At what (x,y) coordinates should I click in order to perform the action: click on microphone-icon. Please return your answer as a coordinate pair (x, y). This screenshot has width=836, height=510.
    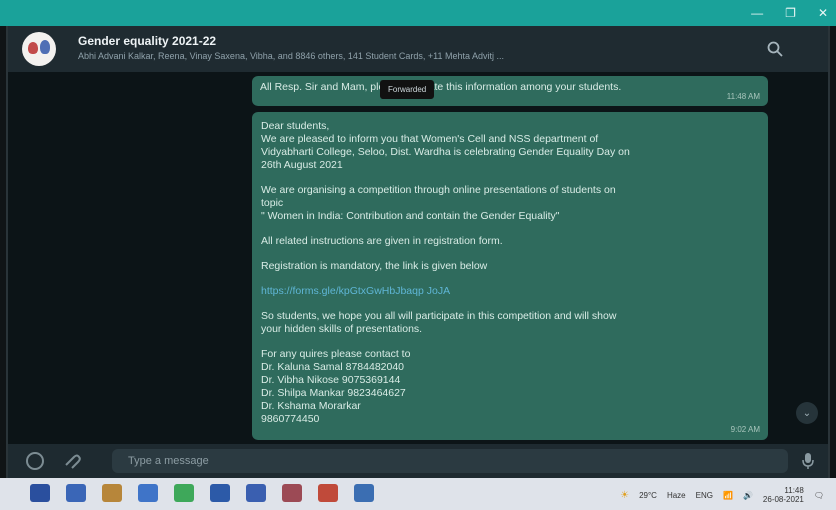
    Looking at the image, I should click on (808, 461).